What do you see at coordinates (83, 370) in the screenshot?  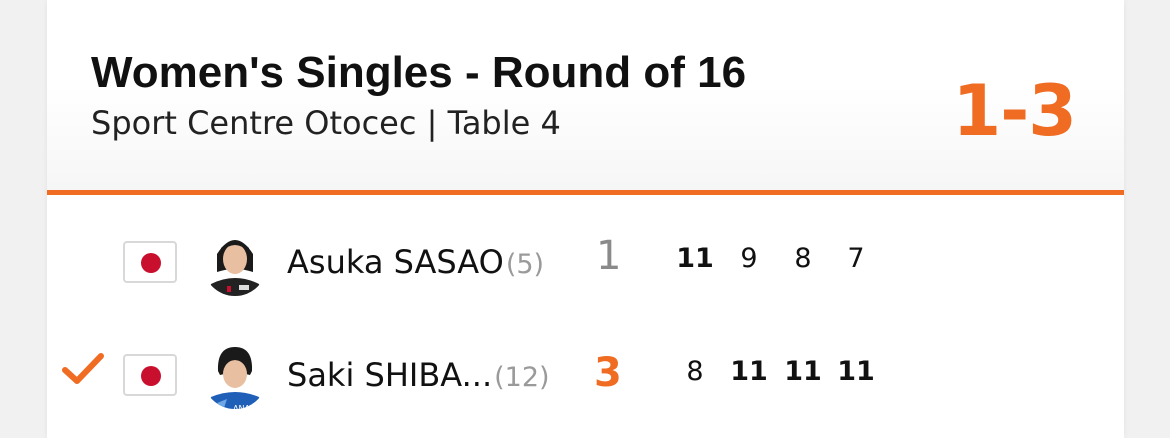 I see `winner-check-icon` at bounding box center [83, 370].